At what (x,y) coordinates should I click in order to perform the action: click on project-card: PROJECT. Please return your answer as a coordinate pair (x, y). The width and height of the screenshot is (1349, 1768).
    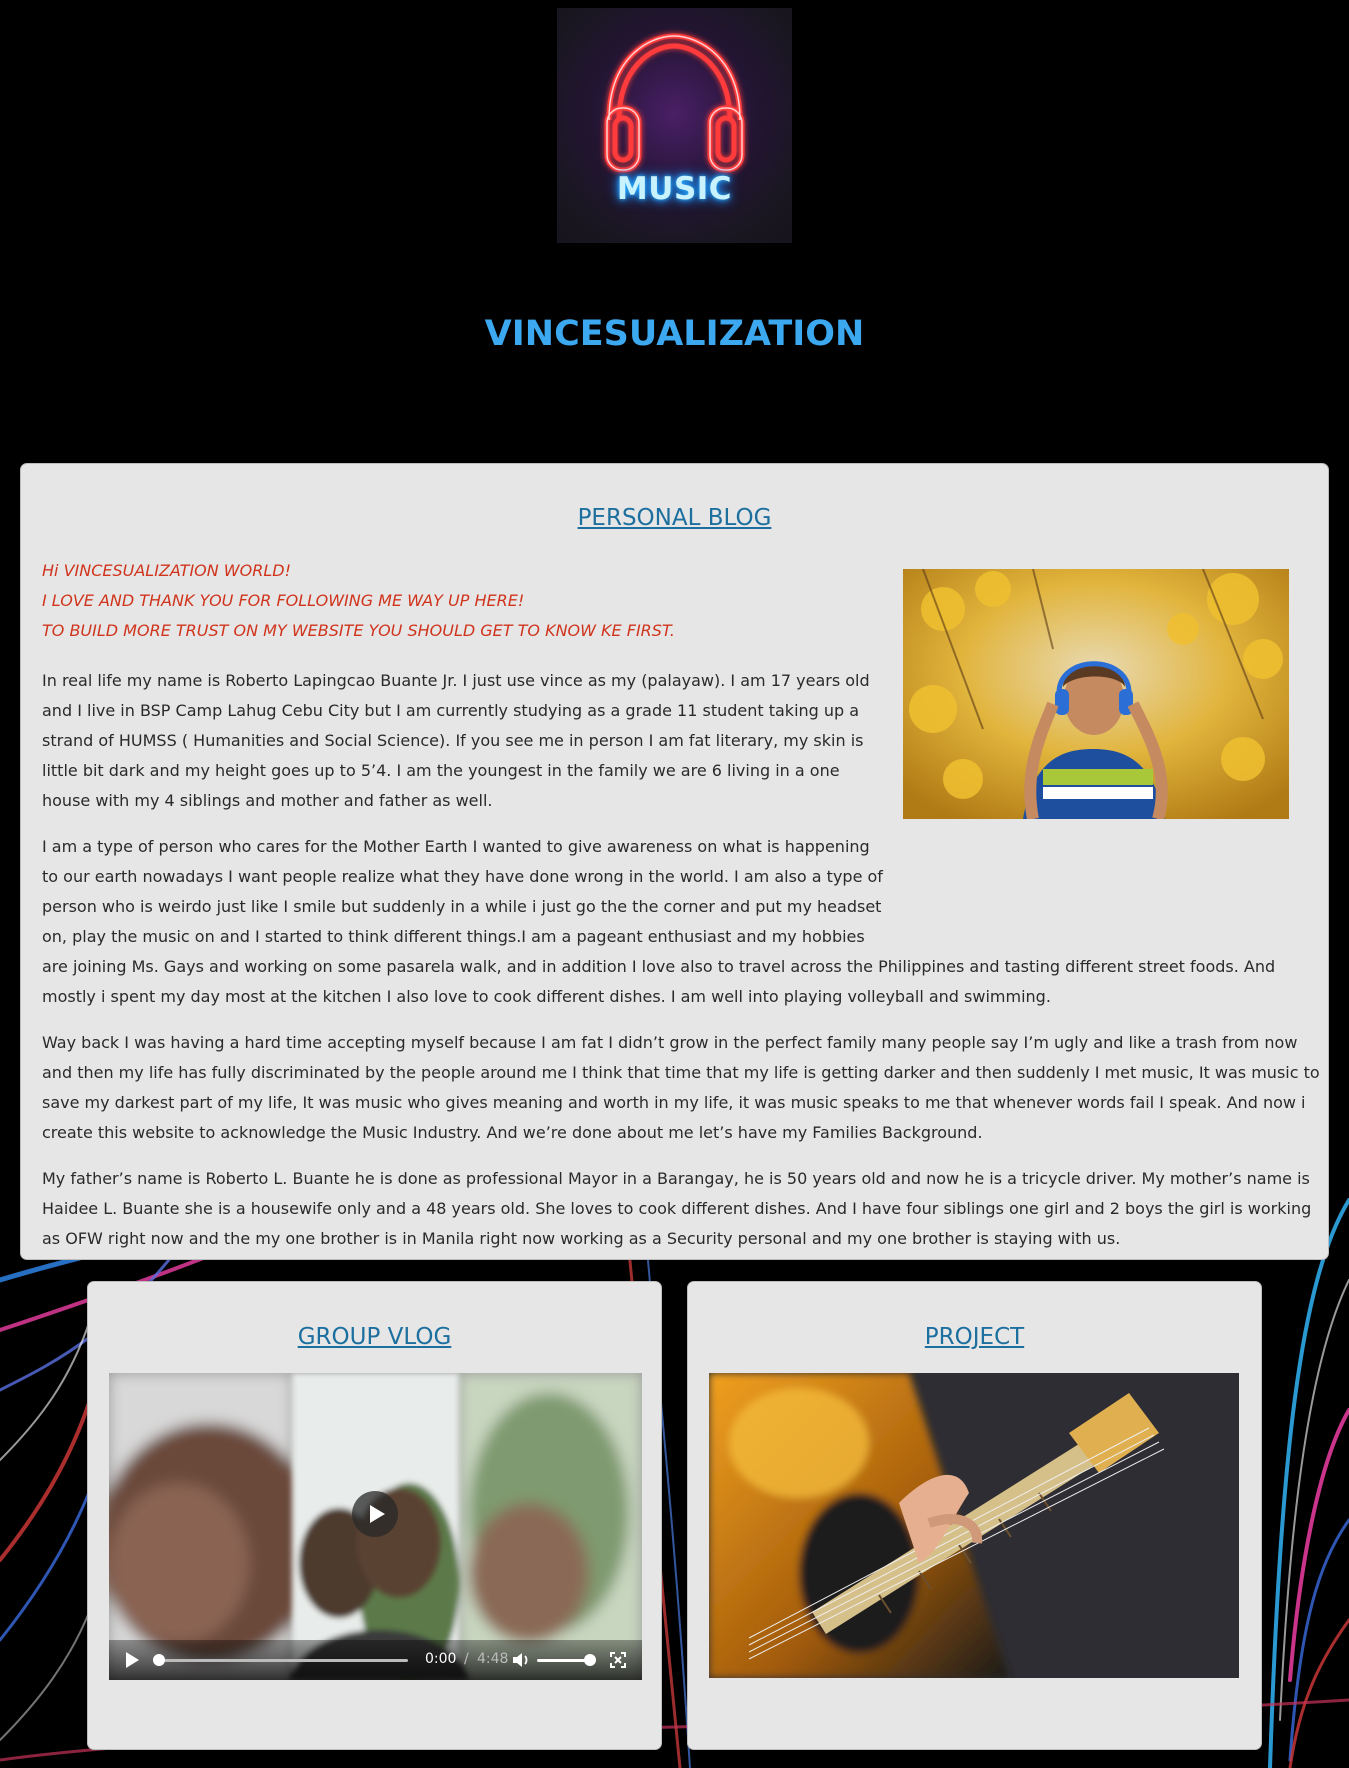
    Looking at the image, I should click on (974, 1515).